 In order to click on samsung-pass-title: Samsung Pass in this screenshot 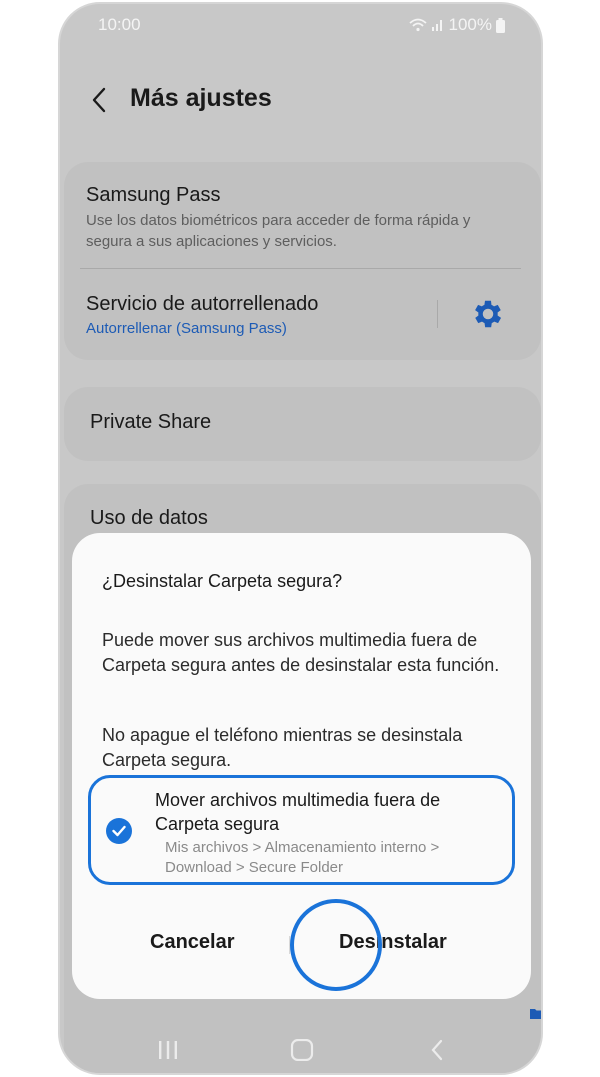, I will do `click(153, 195)`.